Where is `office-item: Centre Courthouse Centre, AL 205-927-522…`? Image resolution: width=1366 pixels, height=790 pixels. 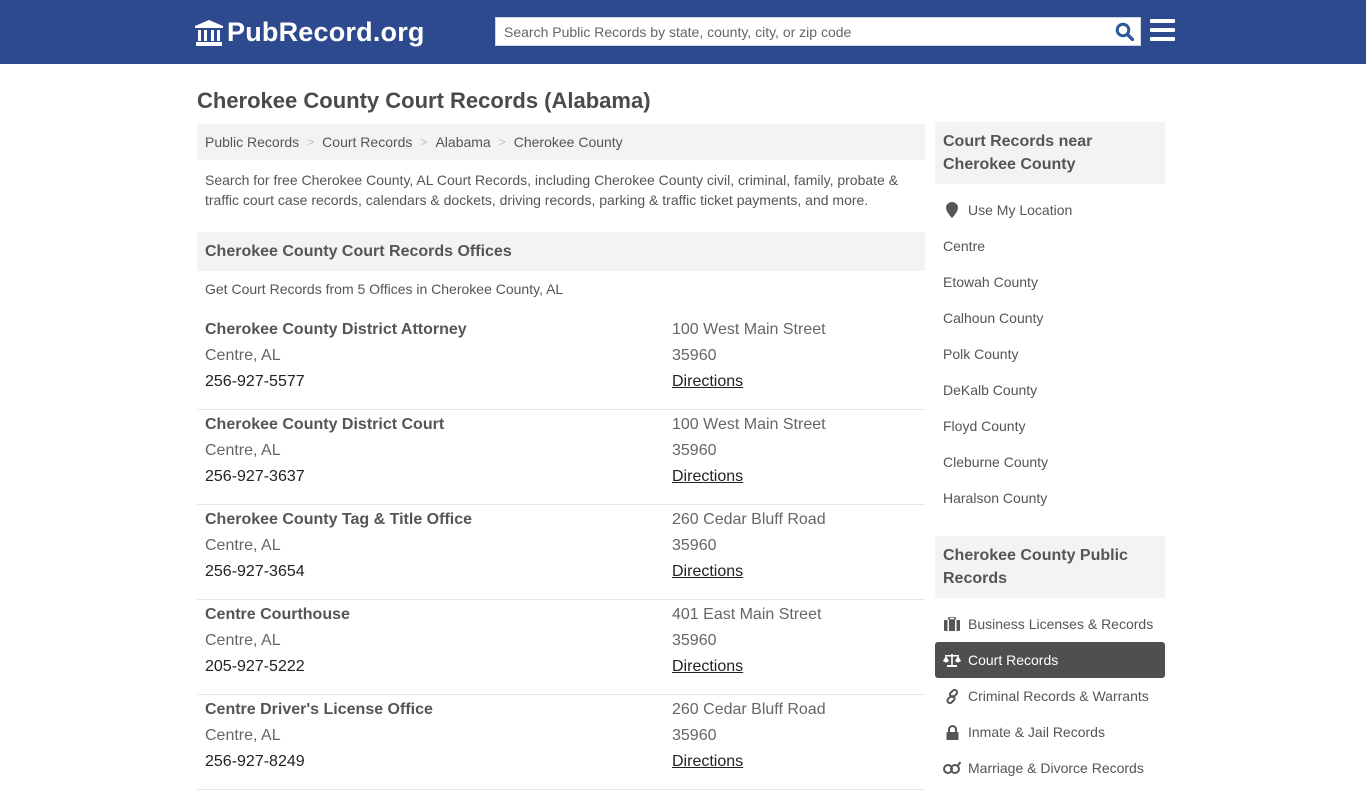 office-item: Centre Courthouse Centre, AL 205-927-522… is located at coordinates (561, 647).